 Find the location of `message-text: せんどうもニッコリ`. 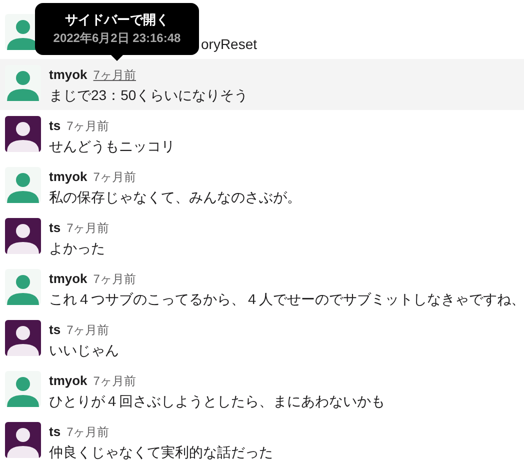

message-text: せんどうもニッコリ is located at coordinates (112, 146).